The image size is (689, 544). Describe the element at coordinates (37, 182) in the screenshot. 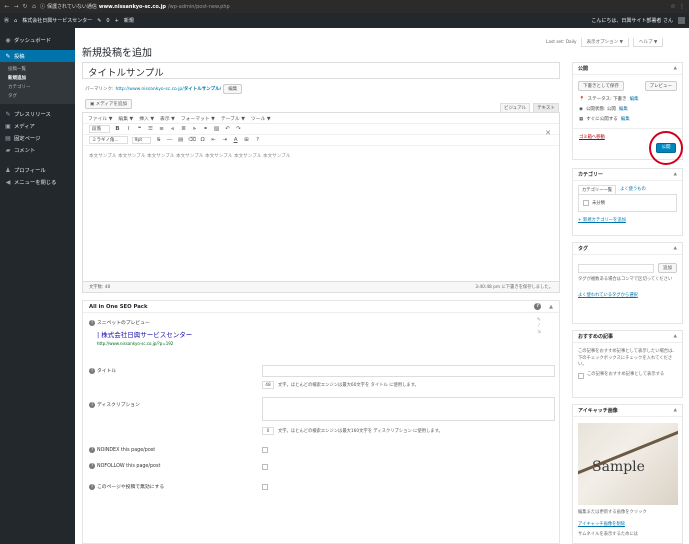

I see `sidebar-collapse-menu: ◀ メニューを閉じる` at that location.